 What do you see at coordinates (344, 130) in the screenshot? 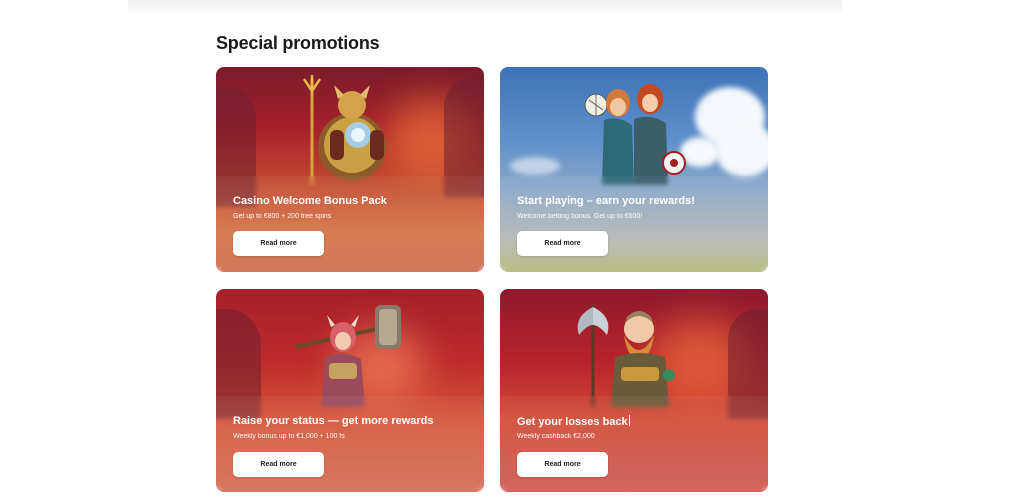
I see `armored-warrior-with-trident-icon` at bounding box center [344, 130].